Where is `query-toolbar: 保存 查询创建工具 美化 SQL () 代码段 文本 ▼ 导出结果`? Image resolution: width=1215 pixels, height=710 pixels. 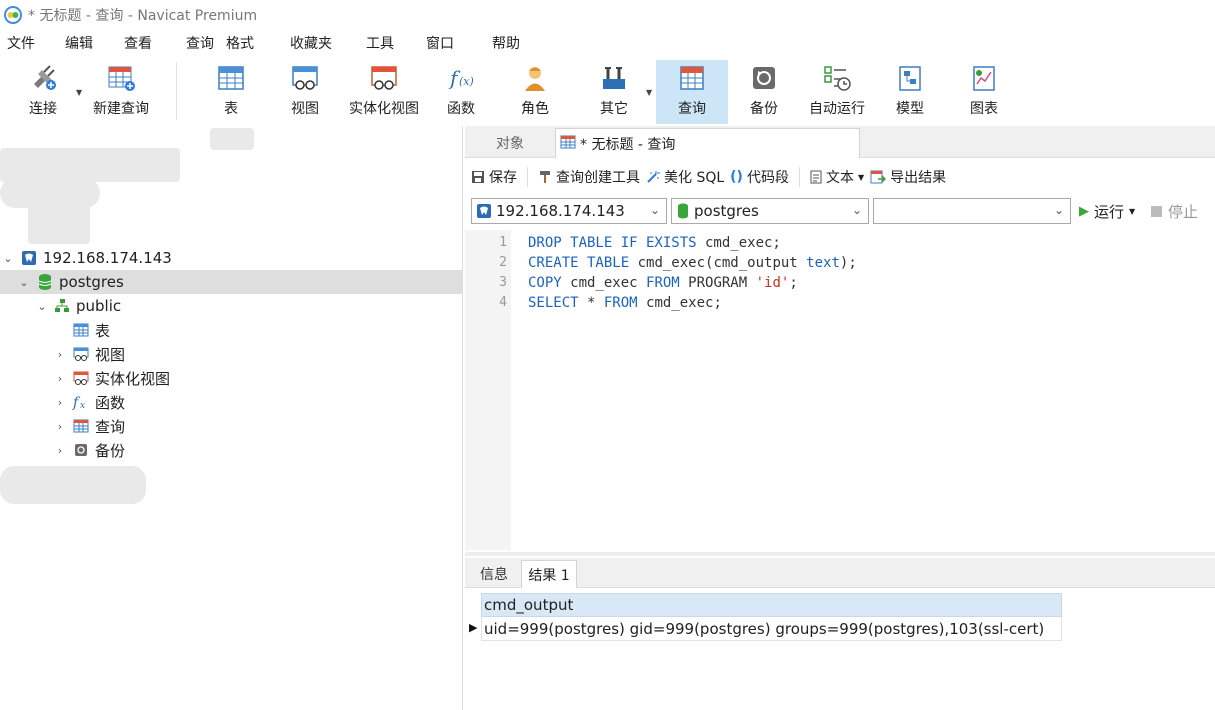 query-toolbar: 保存 查询创建工具 美化 SQL () 代码段 文本 ▼ 导出结果 is located at coordinates (840, 177).